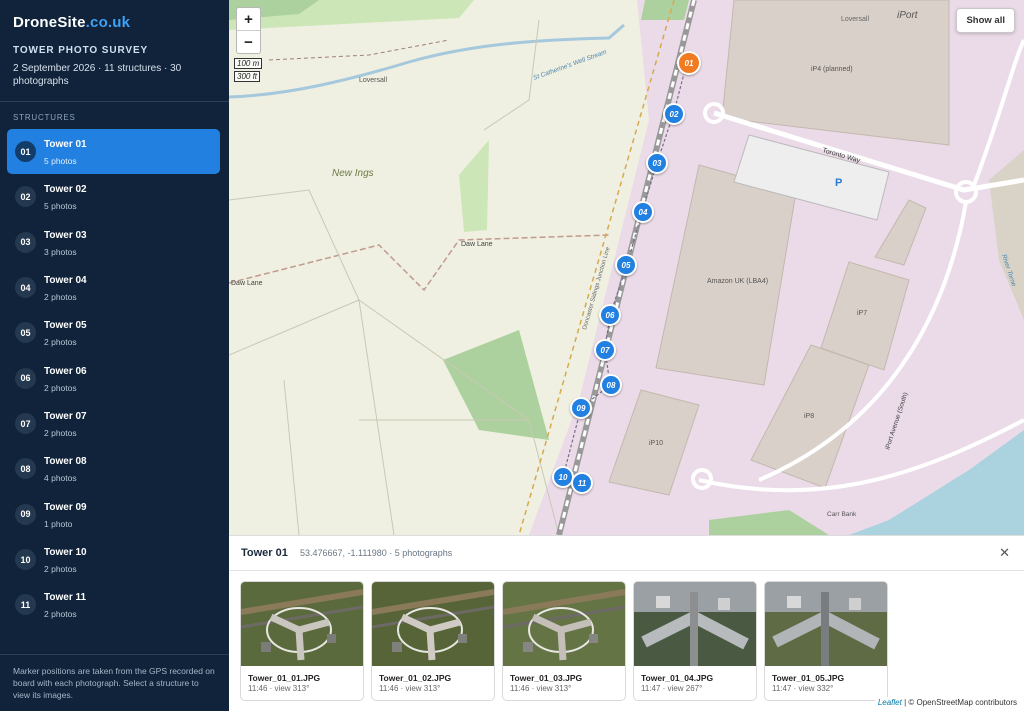 The height and width of the screenshot is (712, 1024). I want to click on photo-filename: Tower_01_01.JPG, so click(284, 678).